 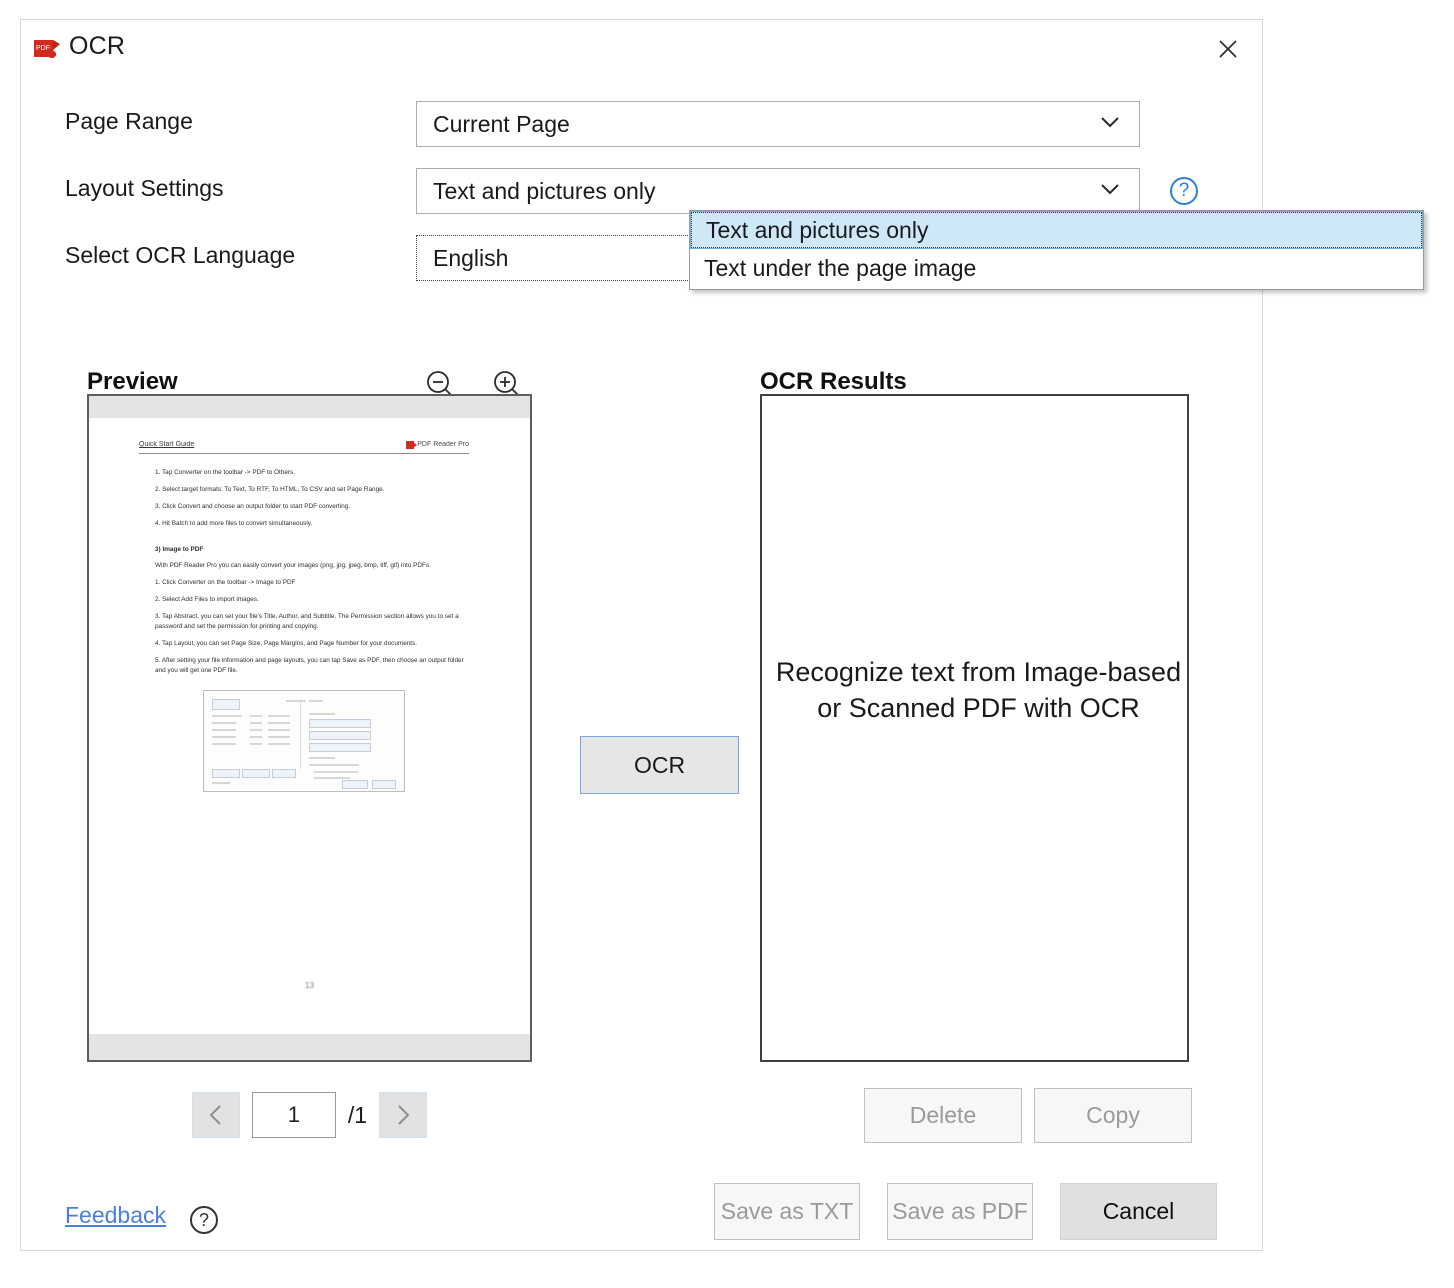 I want to click on close-button, so click(x=1228, y=49).